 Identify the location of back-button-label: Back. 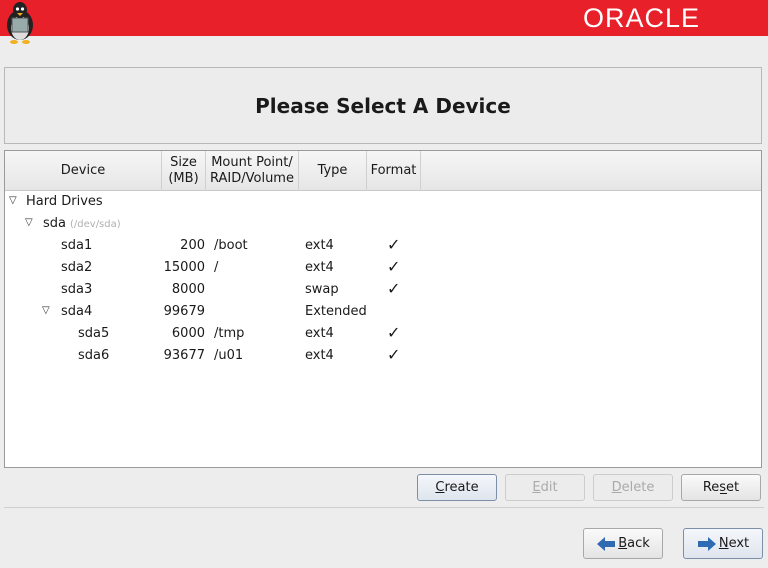
(634, 543).